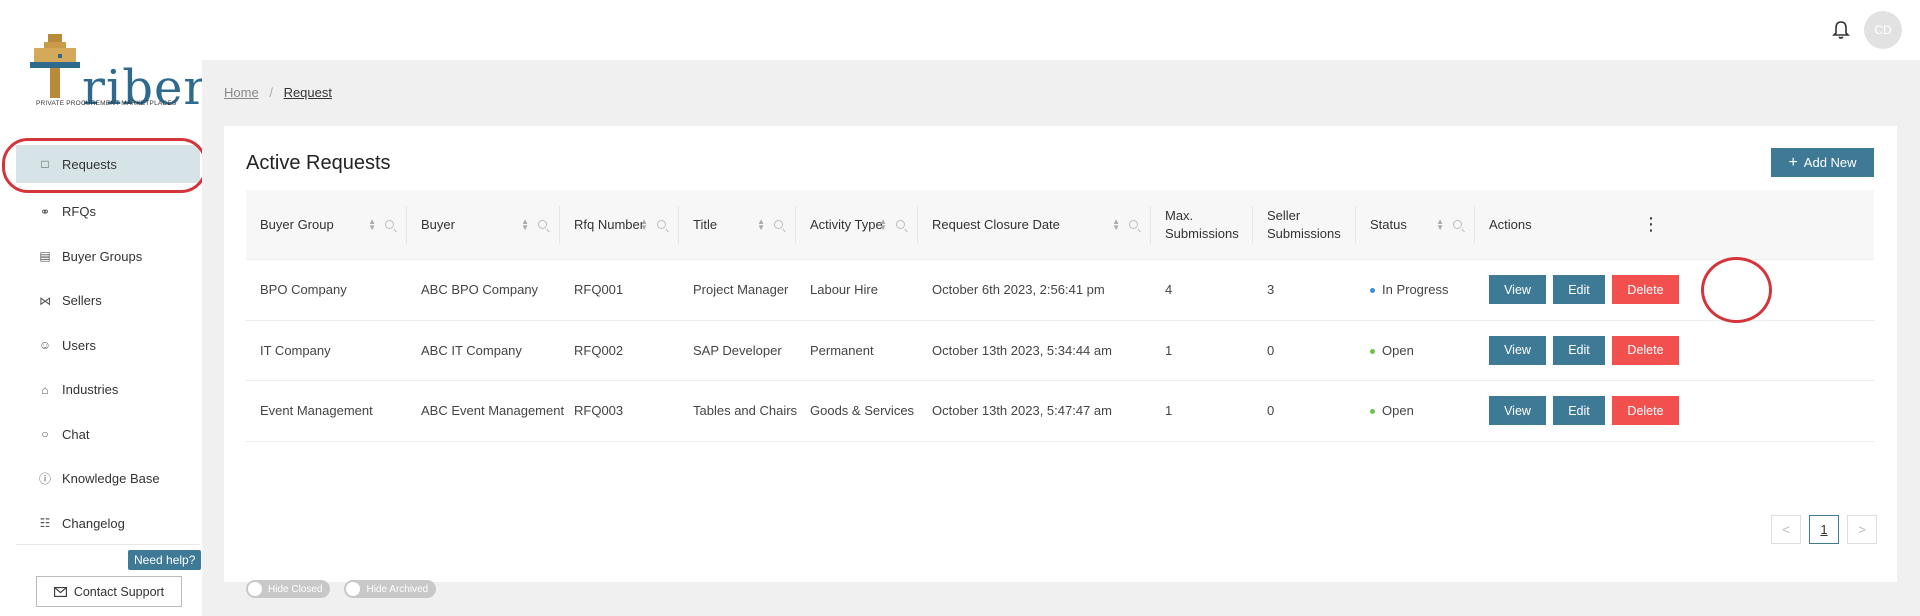 The height and width of the screenshot is (616, 1920). I want to click on sidebar-item-chat: ○ Chat, so click(108, 434).